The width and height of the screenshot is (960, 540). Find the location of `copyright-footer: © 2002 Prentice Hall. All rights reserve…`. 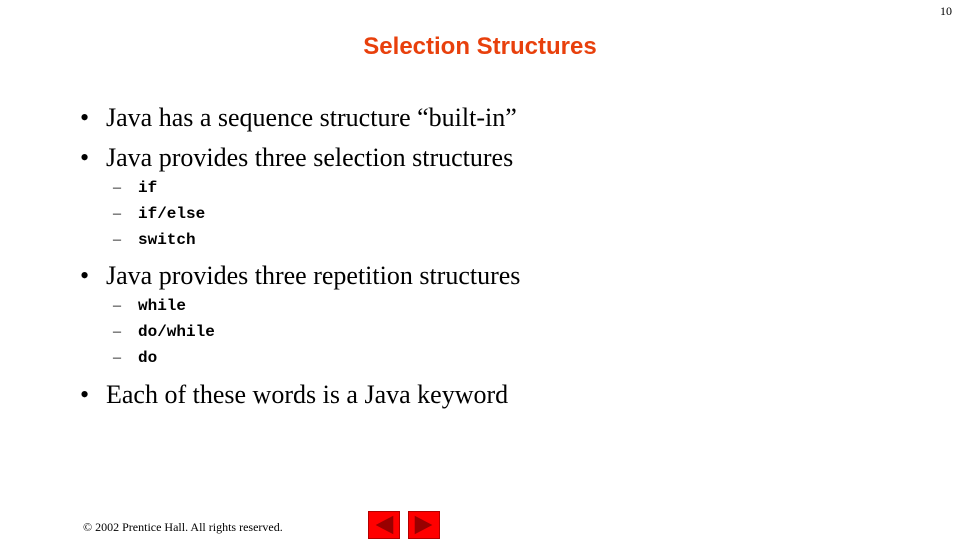

copyright-footer: © 2002 Prentice Hall. All rights reserve… is located at coordinates (183, 527).